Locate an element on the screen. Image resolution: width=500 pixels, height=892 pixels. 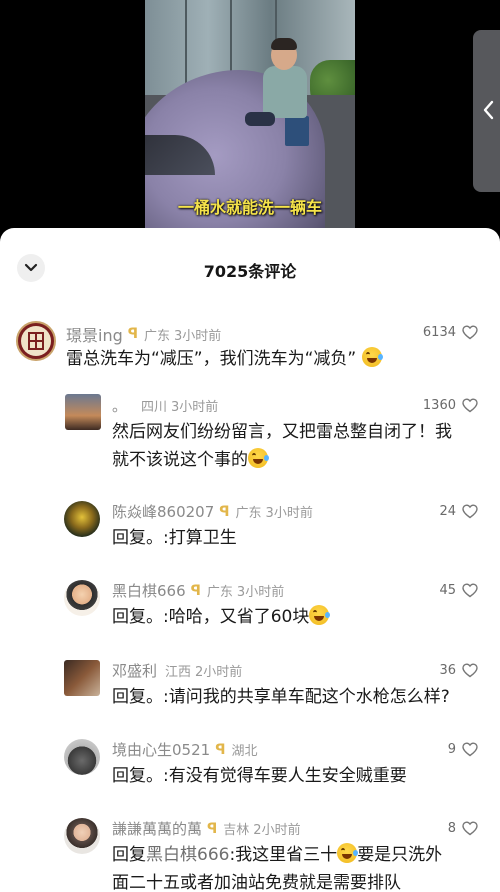
comment-text: 回复。:有没有觉得车要人生安全贼重要 is located at coordinates (300, 776).